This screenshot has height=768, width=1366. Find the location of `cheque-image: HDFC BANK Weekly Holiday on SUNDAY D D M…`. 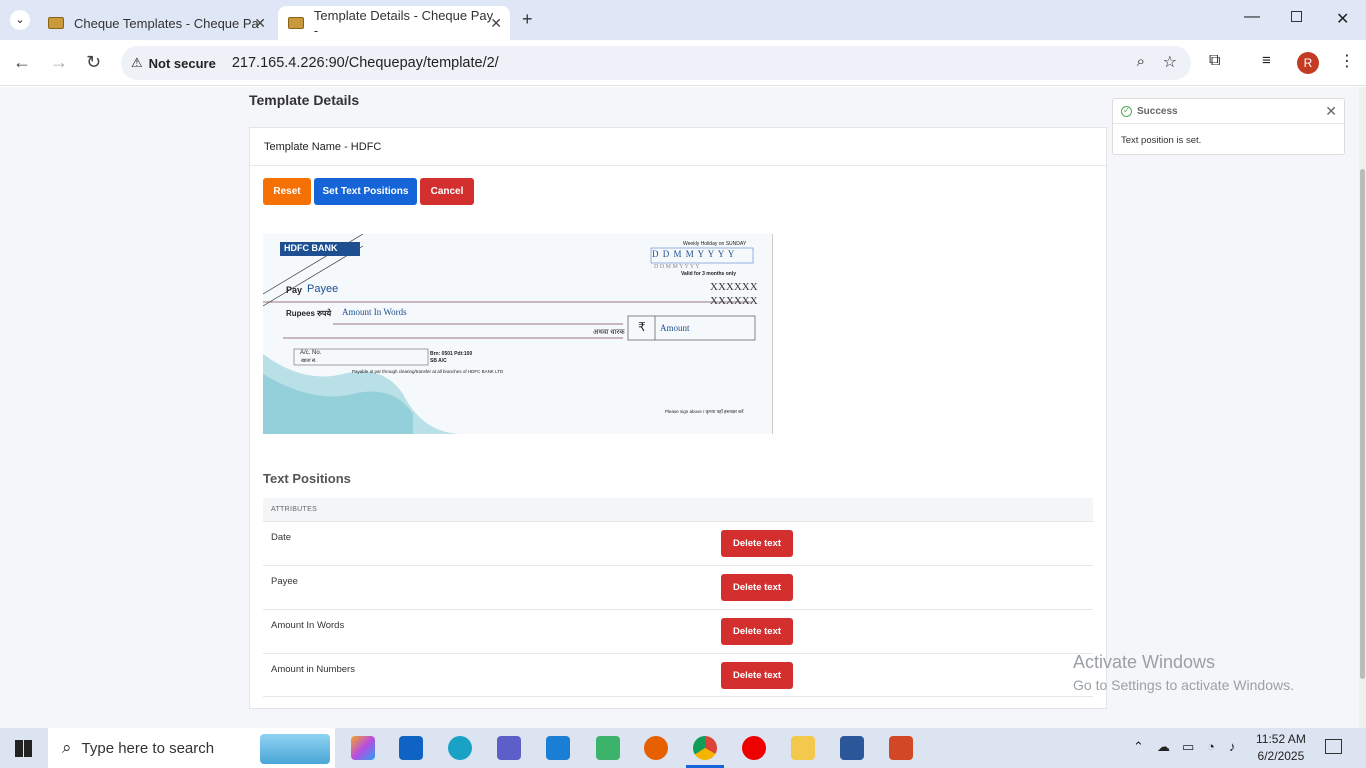

cheque-image: HDFC BANK Weekly Holiday on SUNDAY D D M… is located at coordinates (518, 334).